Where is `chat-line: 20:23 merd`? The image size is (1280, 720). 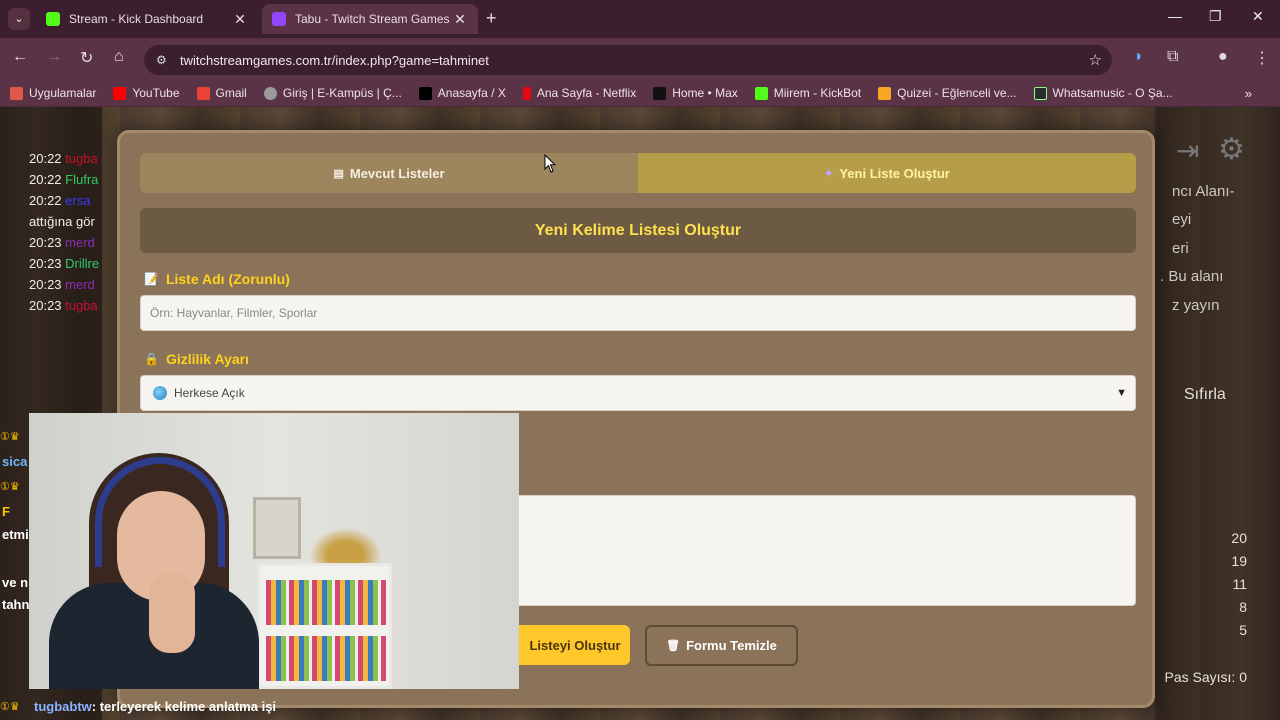
chat-line: 20:23 merd is located at coordinates (62, 242).